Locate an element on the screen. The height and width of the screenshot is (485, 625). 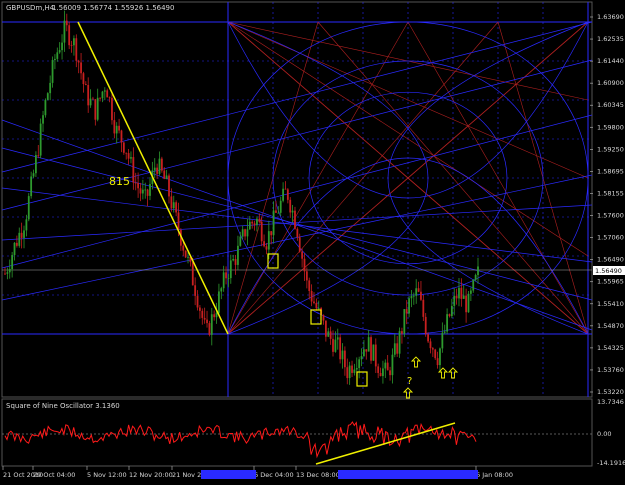
ohlc-readout: 1.56009 1.56774 1.55926 1.56490 is located at coordinates (113, 8).